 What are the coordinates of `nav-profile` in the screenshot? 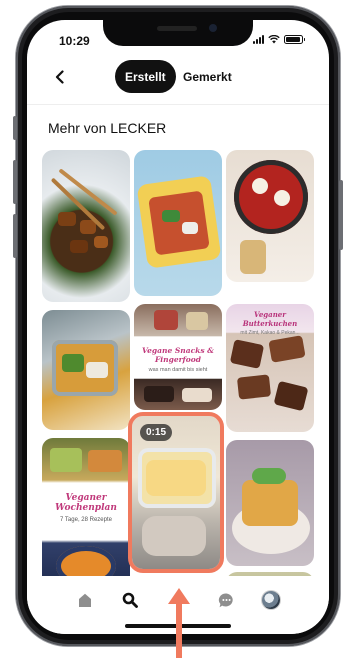 It's located at (271, 600).